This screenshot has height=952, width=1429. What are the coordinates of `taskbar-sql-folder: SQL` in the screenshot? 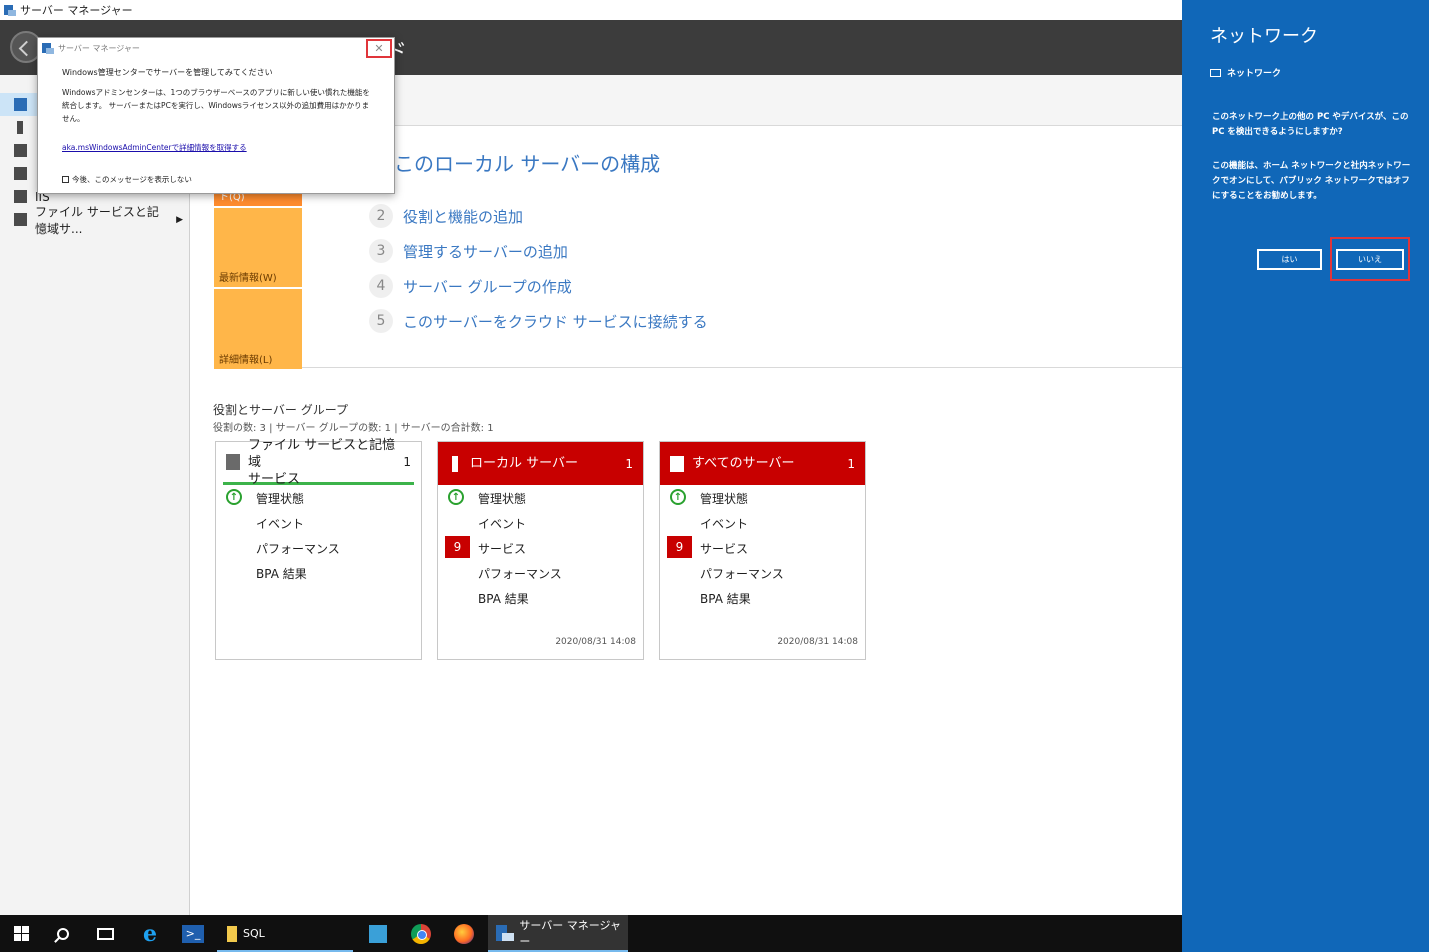 It's located at (285, 933).